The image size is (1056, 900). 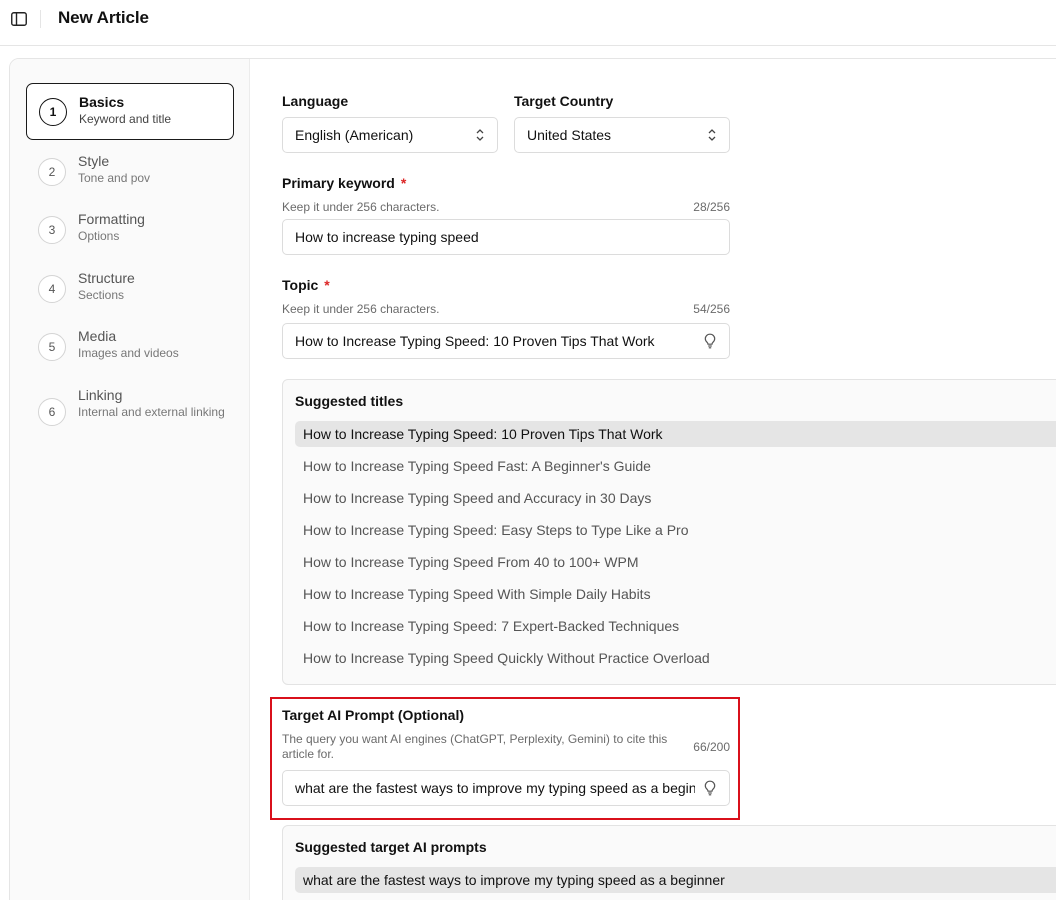 What do you see at coordinates (52, 412) in the screenshot?
I see `step-number: 6` at bounding box center [52, 412].